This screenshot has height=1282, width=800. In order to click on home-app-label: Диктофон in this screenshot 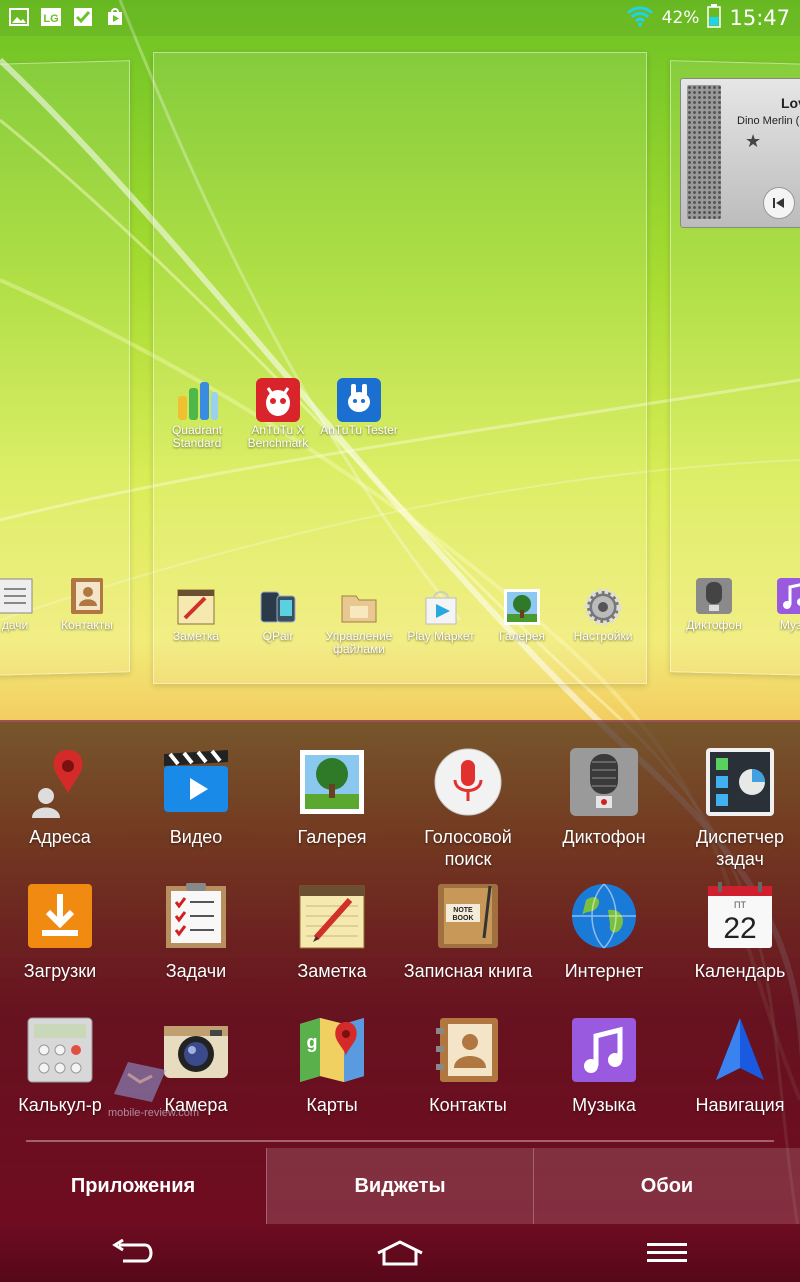, I will do `click(714, 625)`.